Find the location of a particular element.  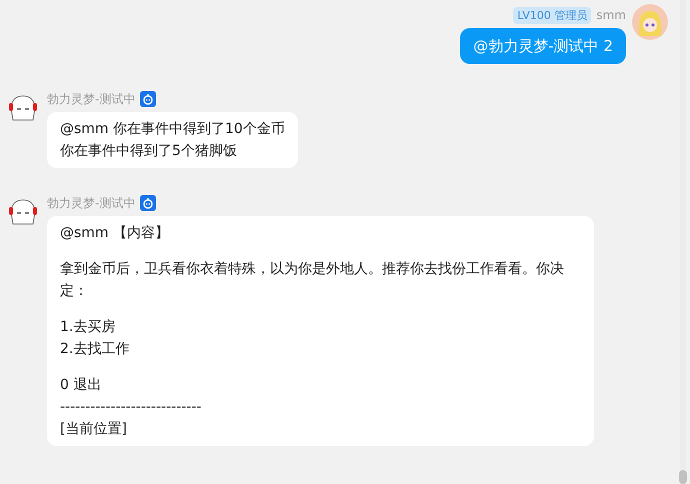

message-text: ---------------------------- is located at coordinates (131, 407).